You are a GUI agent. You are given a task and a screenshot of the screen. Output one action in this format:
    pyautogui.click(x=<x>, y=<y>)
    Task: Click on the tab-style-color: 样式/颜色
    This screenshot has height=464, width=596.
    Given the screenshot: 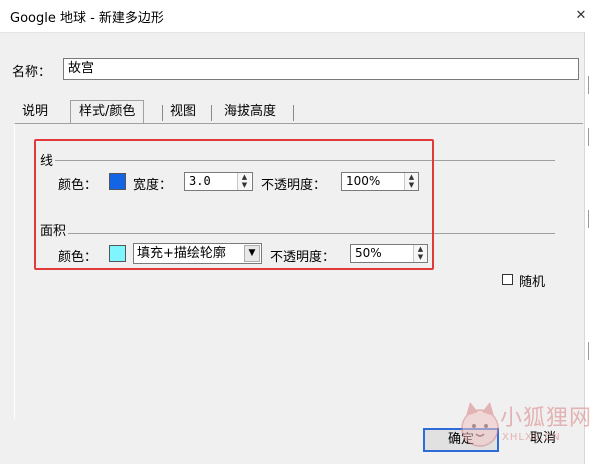 What is the action you would take?
    pyautogui.click(x=107, y=111)
    